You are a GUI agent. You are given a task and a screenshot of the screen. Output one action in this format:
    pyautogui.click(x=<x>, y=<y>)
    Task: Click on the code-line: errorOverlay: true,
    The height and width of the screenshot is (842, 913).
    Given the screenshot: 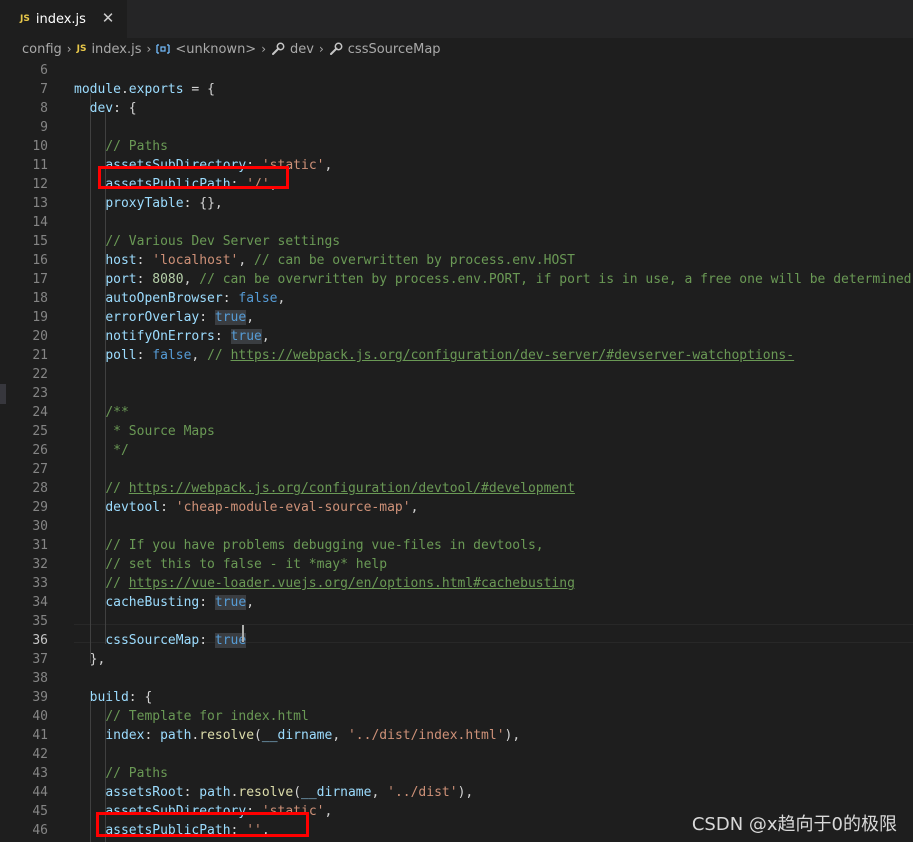 What is the action you would take?
    pyautogui.click(x=164, y=317)
    